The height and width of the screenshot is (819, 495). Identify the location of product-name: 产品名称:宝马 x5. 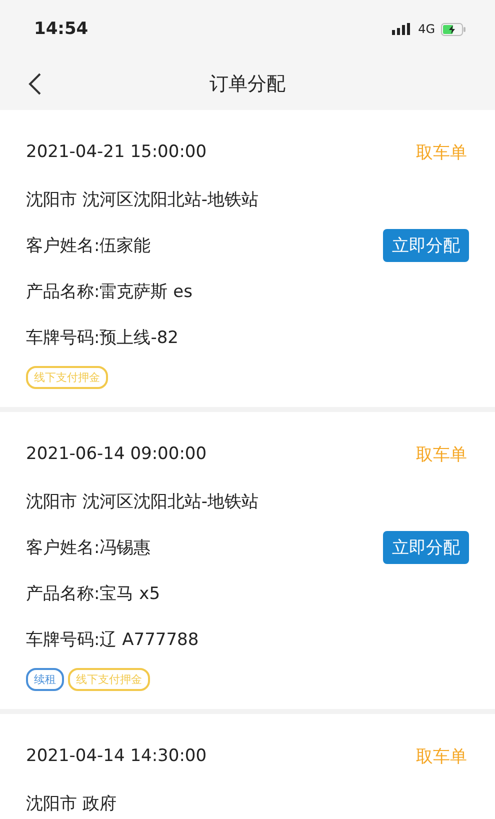
(93, 593).